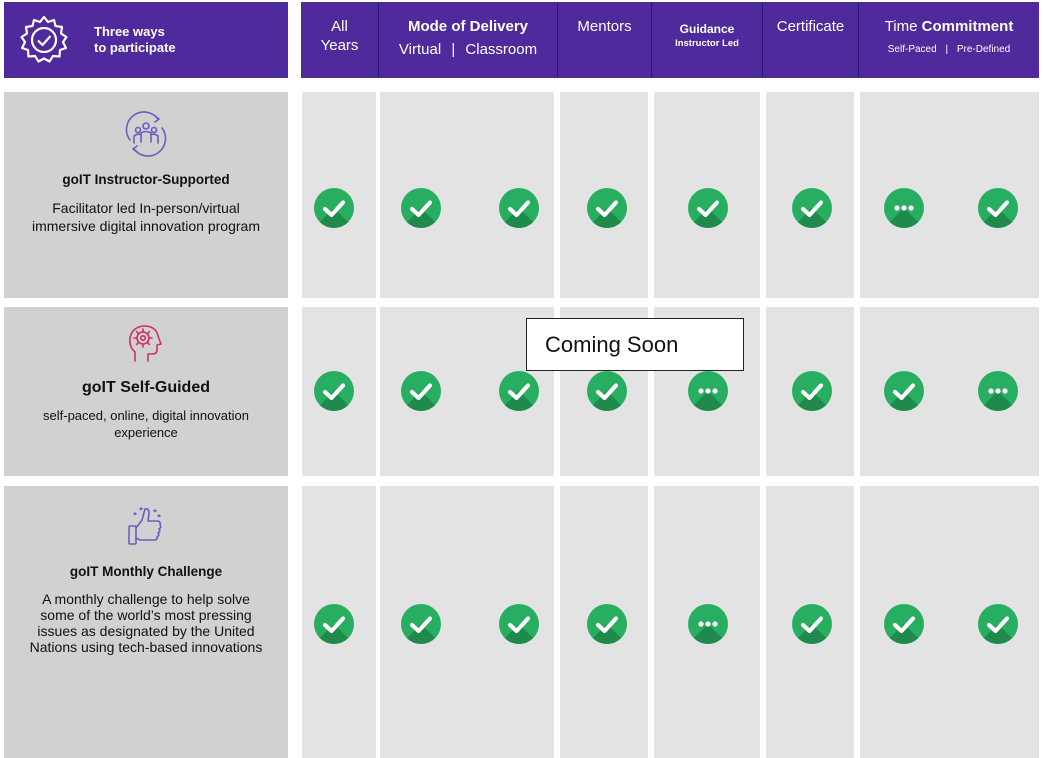  I want to click on row-title: goIT Monthly Challenge, so click(146, 571).